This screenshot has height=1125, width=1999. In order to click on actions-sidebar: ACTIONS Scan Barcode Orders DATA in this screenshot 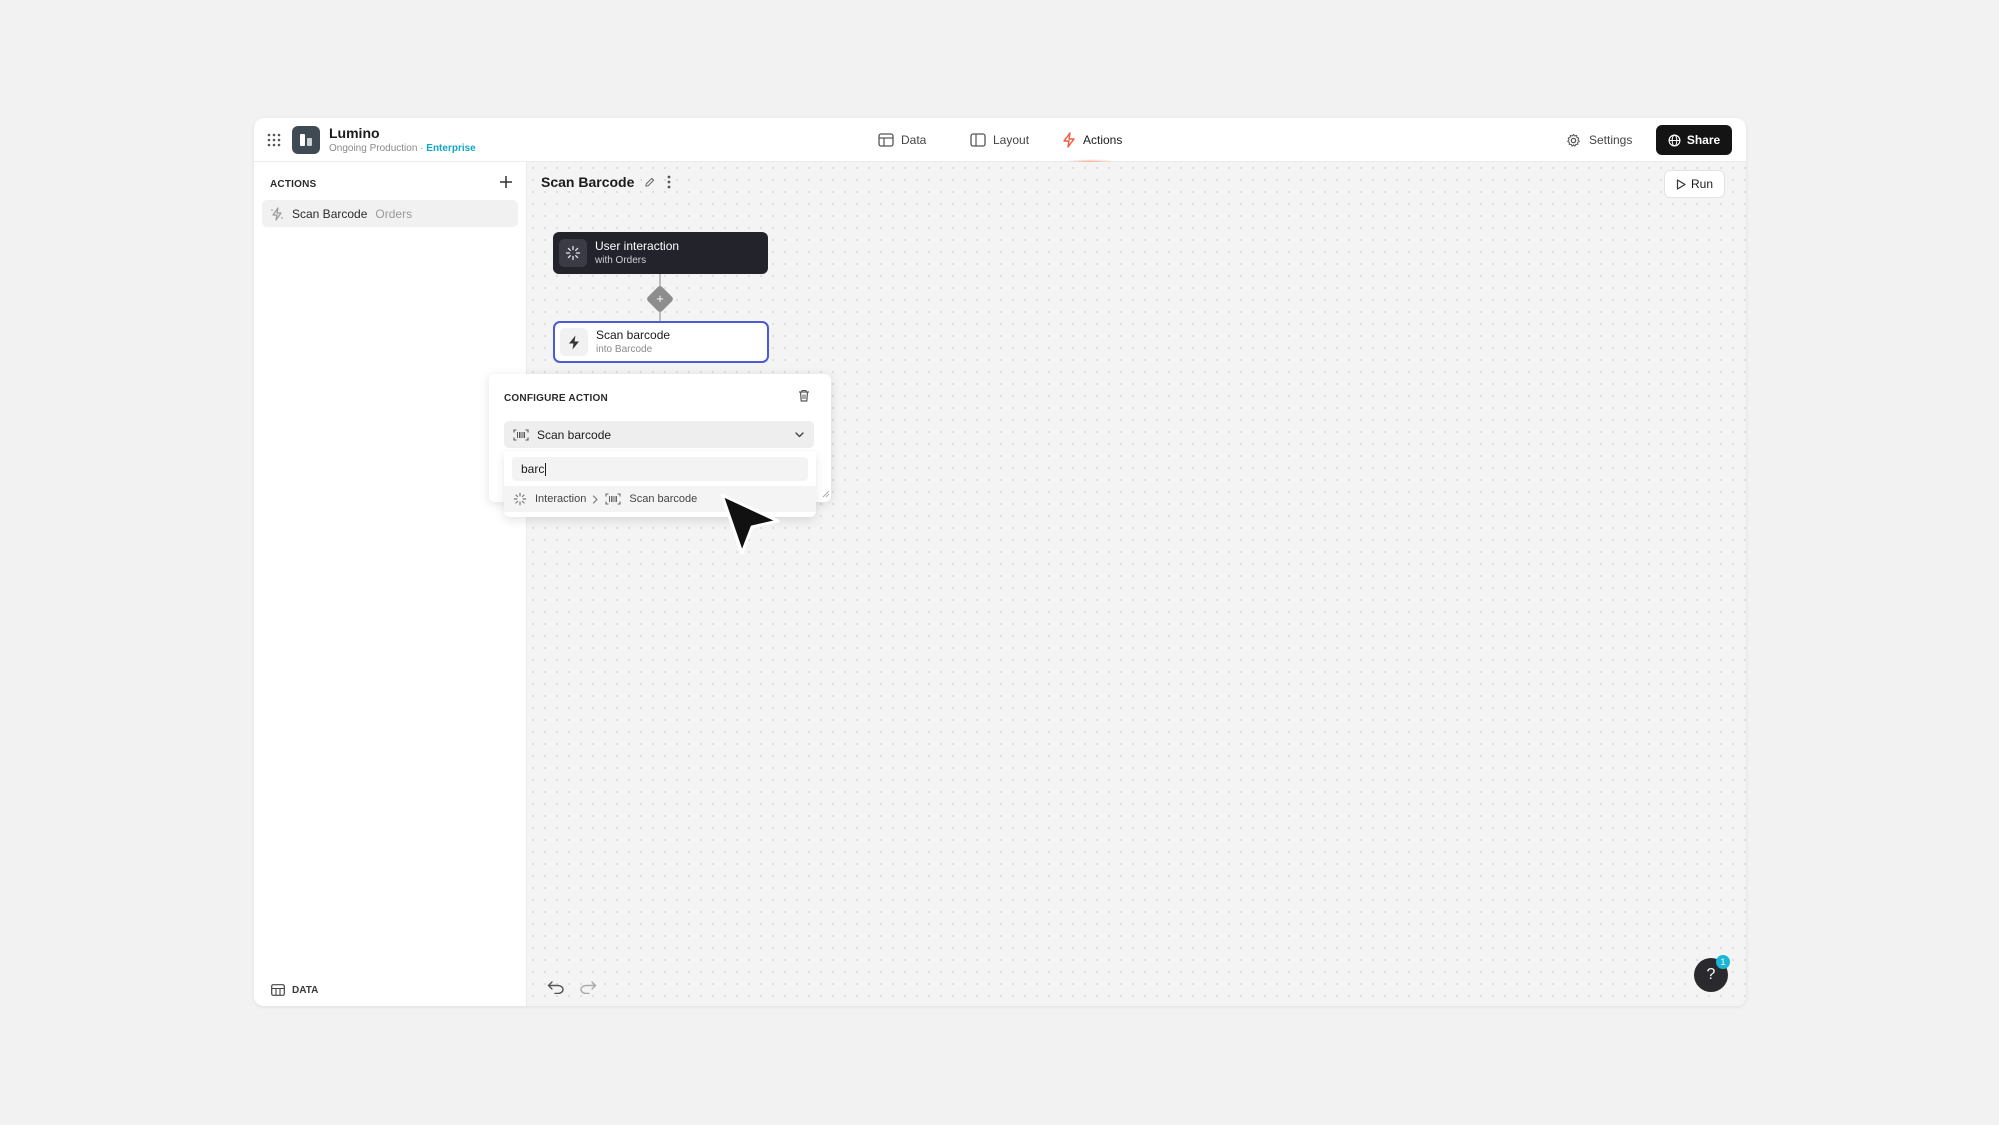, I will do `click(390, 584)`.